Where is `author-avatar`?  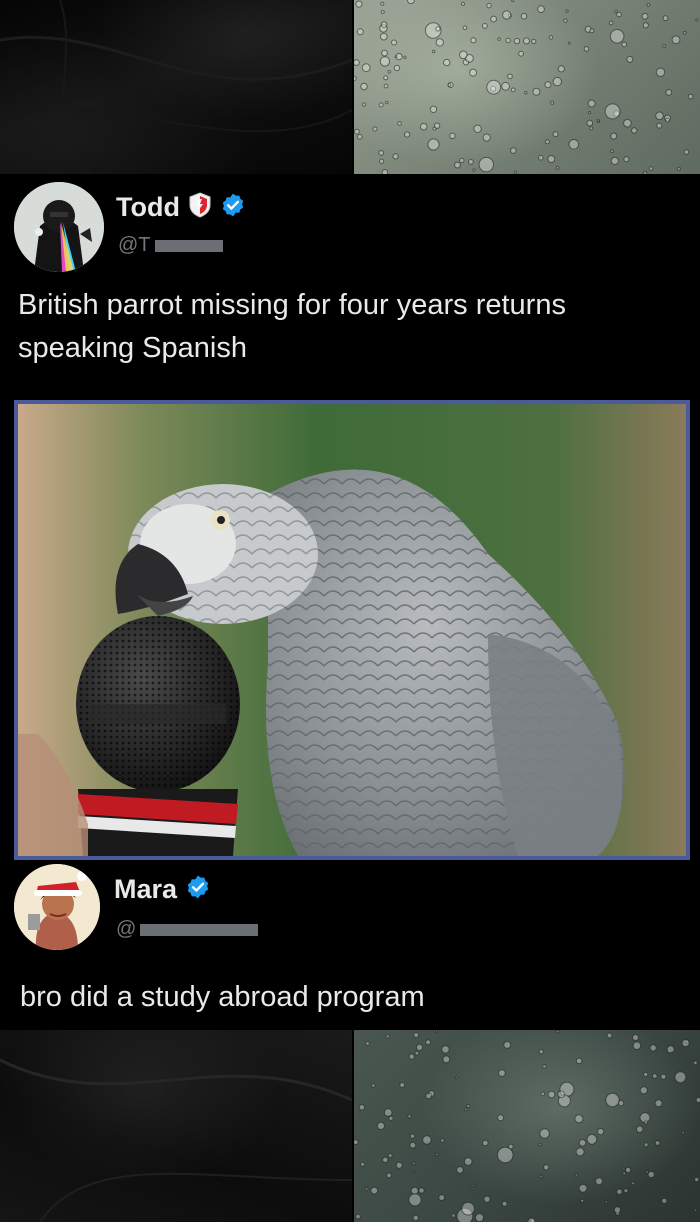
author-avatar is located at coordinates (59, 227).